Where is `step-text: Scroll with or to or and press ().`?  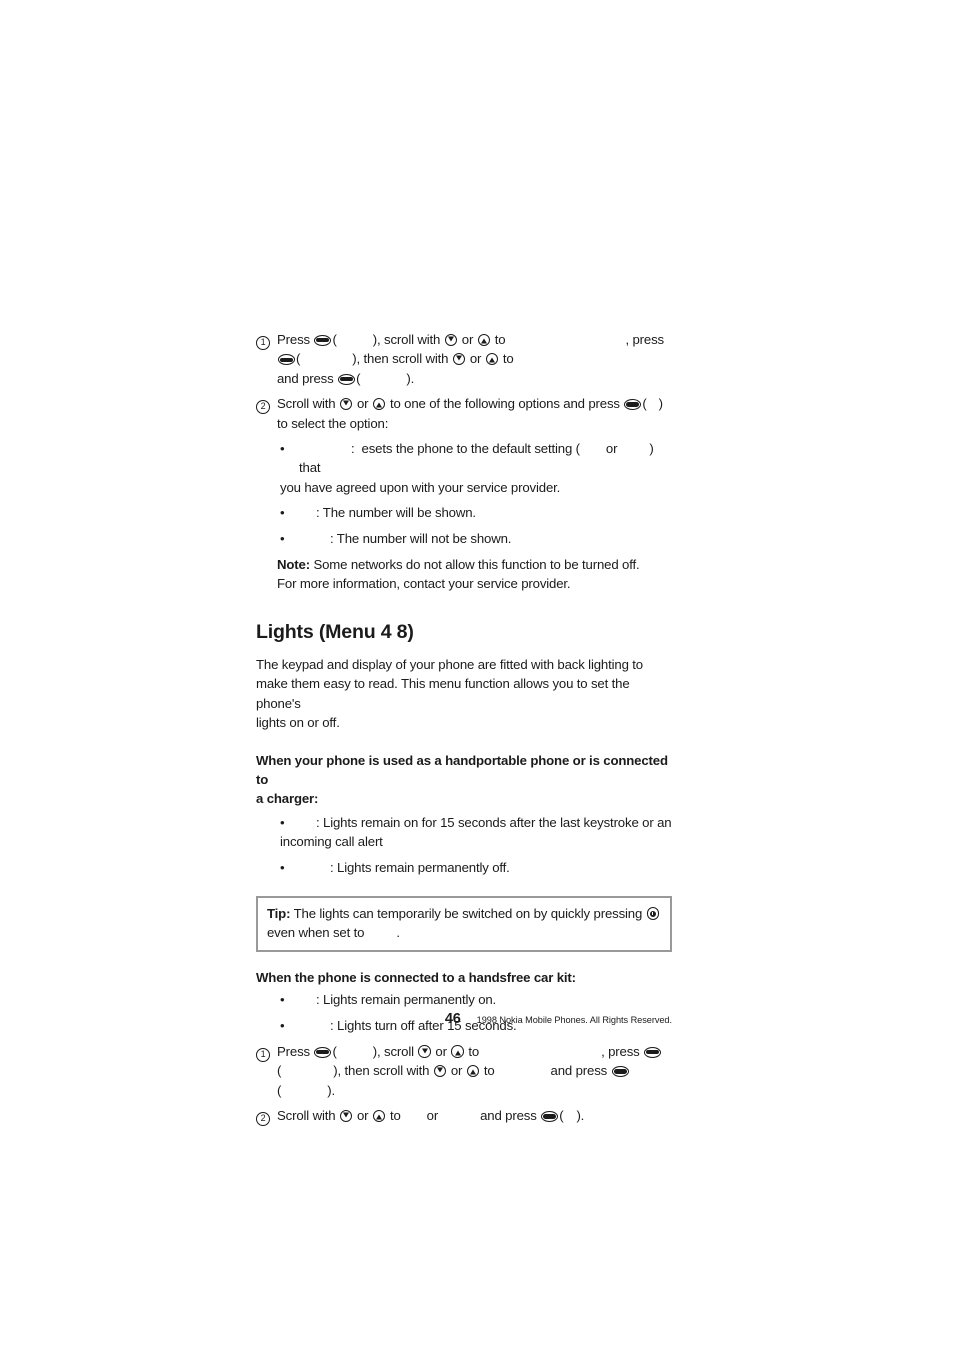 step-text: Scroll with or to or and press (). is located at coordinates (430, 1115).